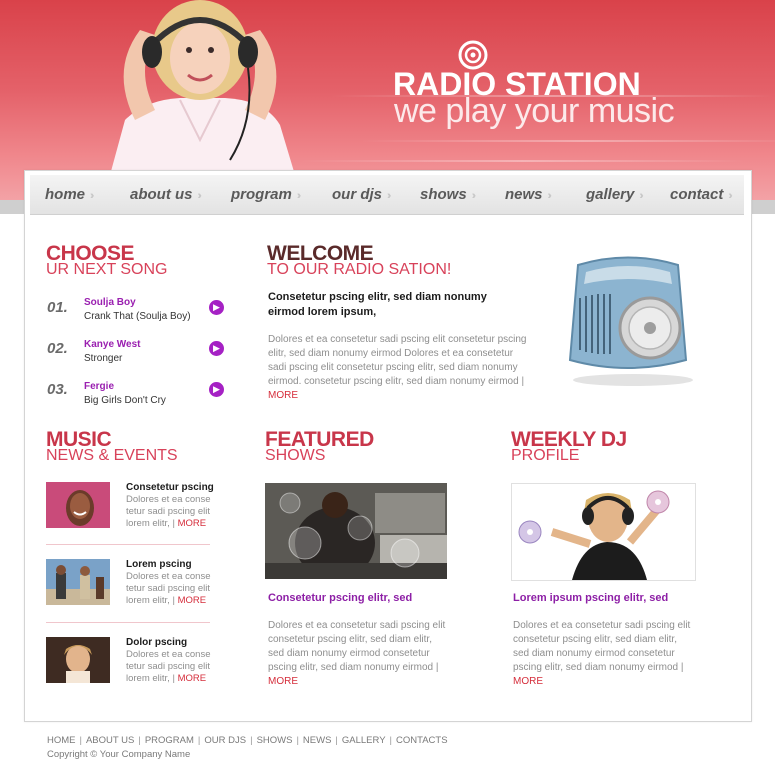 The image size is (775, 780). Describe the element at coordinates (545, 455) in the screenshot. I see `weekly-dj-subtitle: PROFILE` at that location.